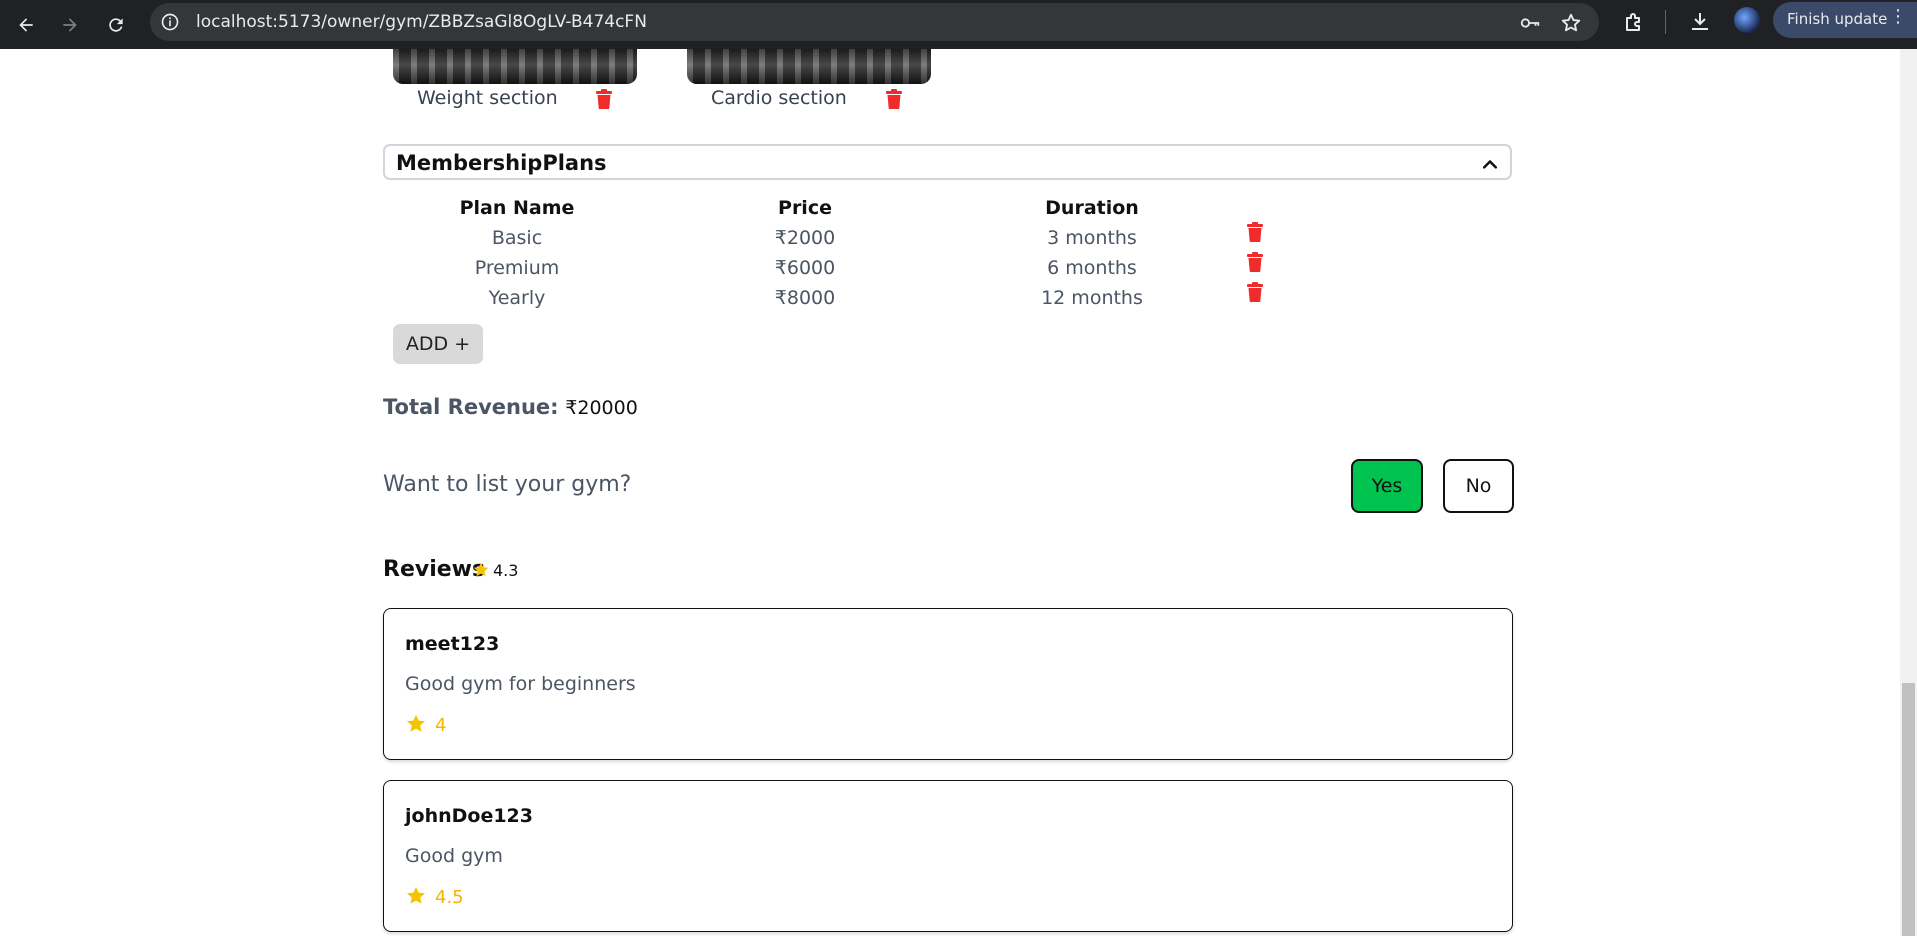 The image size is (1917, 936). Describe the element at coordinates (471, 407) in the screenshot. I see `total-revenue-label: Total Revenue:` at that location.